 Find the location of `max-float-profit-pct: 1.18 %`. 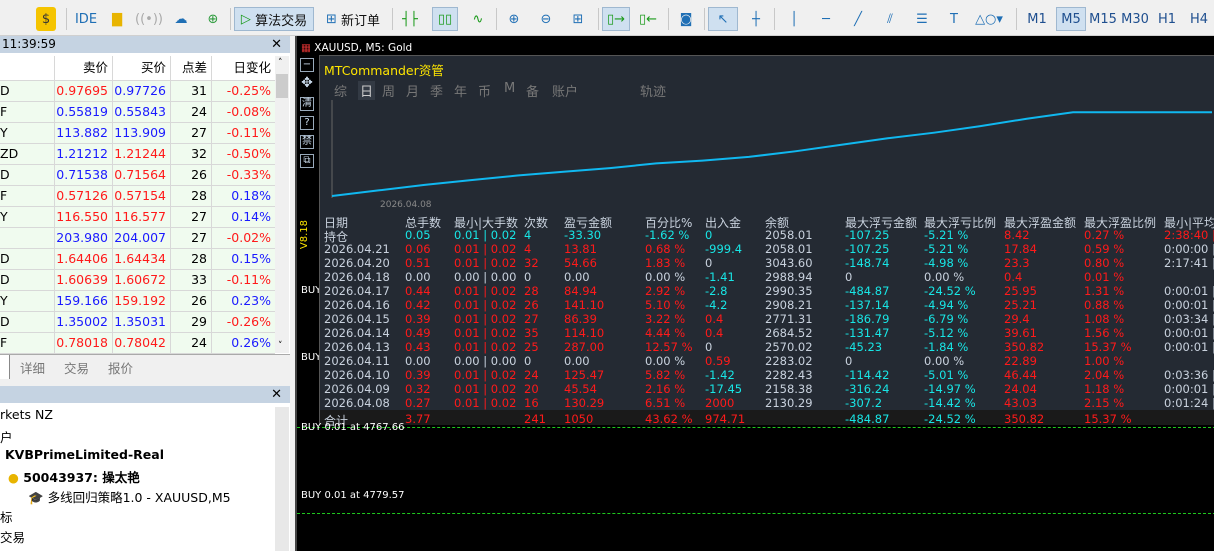

max-float-profit-pct: 1.18 % is located at coordinates (1104, 389).